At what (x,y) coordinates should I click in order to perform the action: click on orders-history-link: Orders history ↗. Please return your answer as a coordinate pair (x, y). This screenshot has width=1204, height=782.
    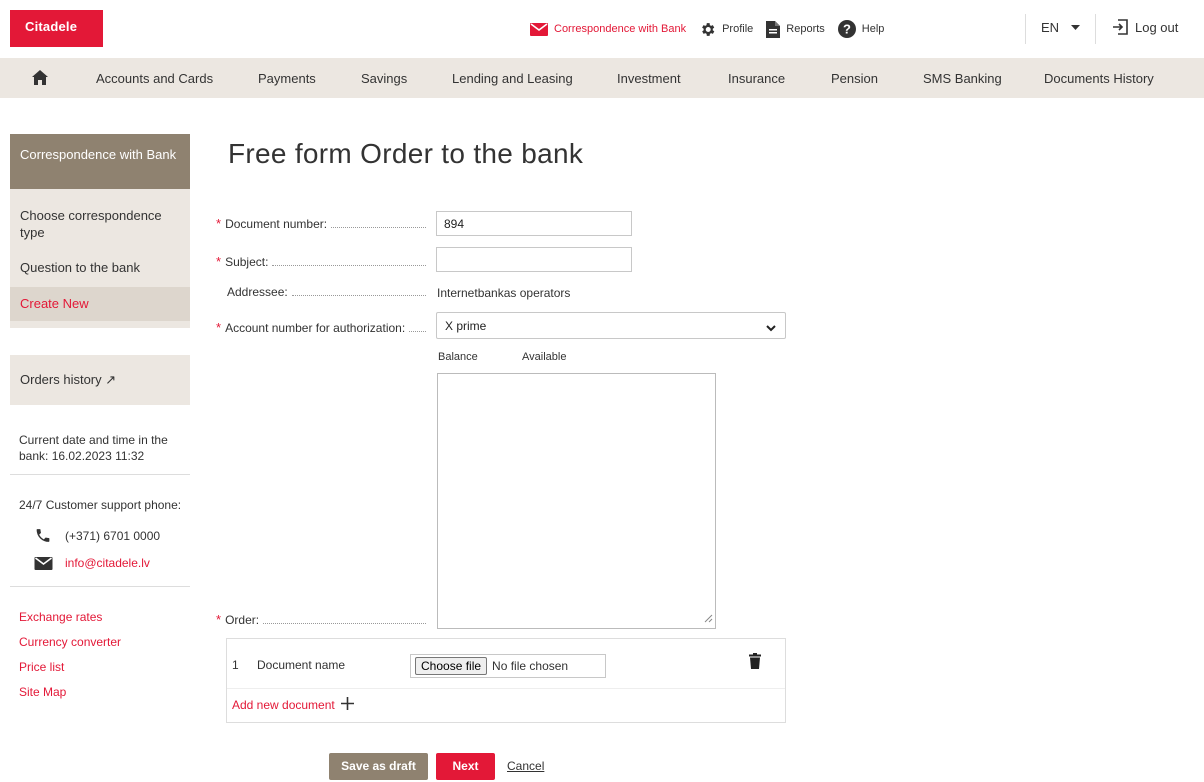
    Looking at the image, I should click on (100, 380).